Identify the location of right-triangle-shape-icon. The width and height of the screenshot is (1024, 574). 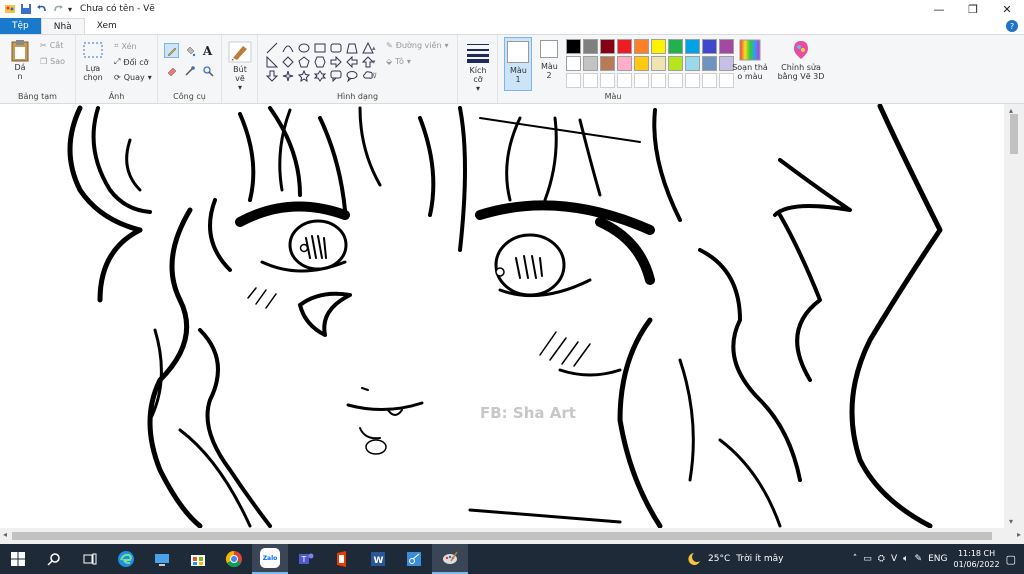
(271, 61).